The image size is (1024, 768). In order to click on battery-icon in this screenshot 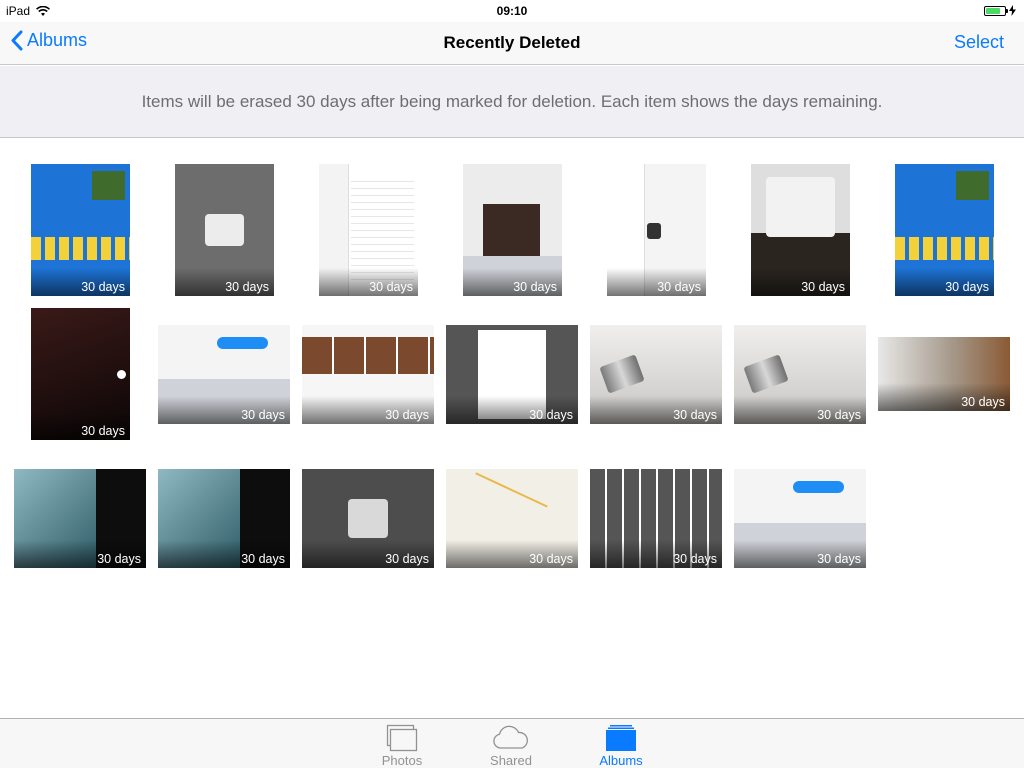, I will do `click(996, 10)`.